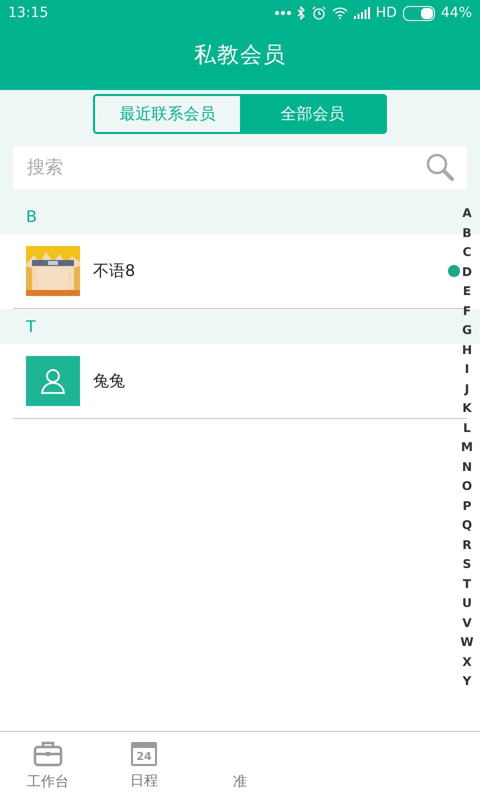  Describe the element at coordinates (467, 662) in the screenshot. I see `index-letter: X` at that location.